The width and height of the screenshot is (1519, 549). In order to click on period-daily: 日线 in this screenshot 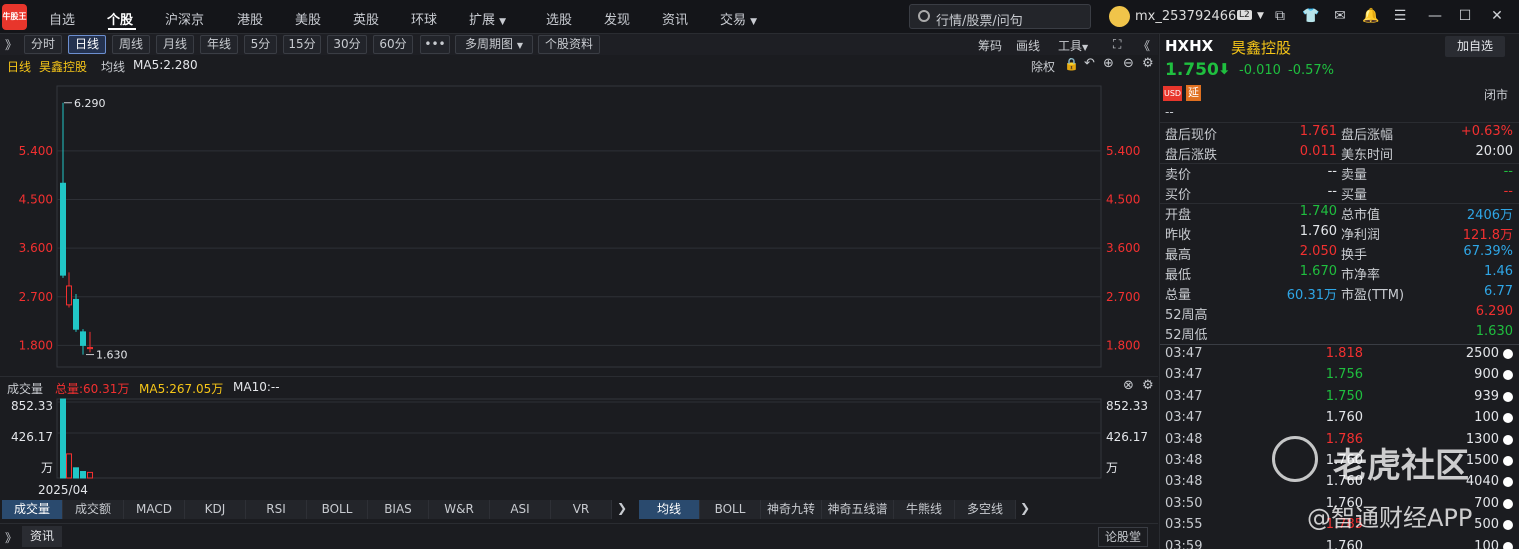, I will do `click(87, 44)`.